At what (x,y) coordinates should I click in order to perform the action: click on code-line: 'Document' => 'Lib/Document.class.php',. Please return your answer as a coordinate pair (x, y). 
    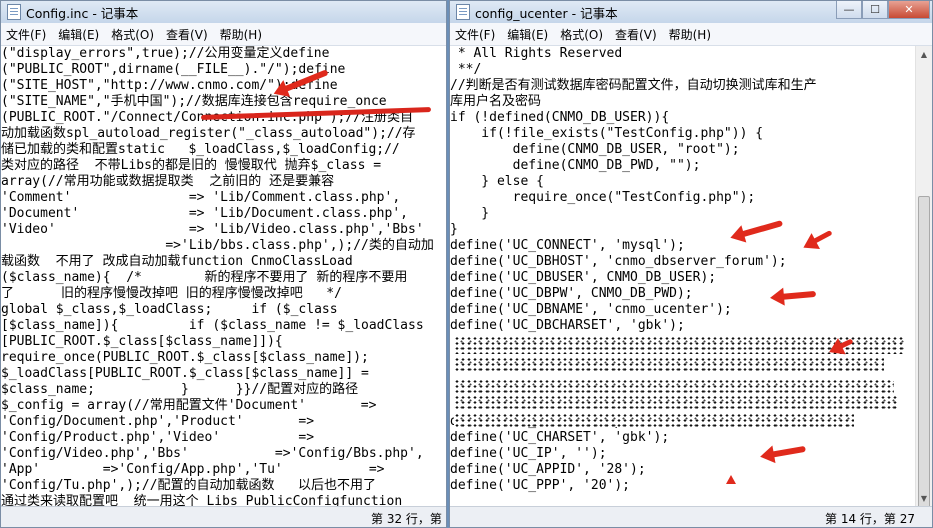
    Looking at the image, I should click on (204, 213).